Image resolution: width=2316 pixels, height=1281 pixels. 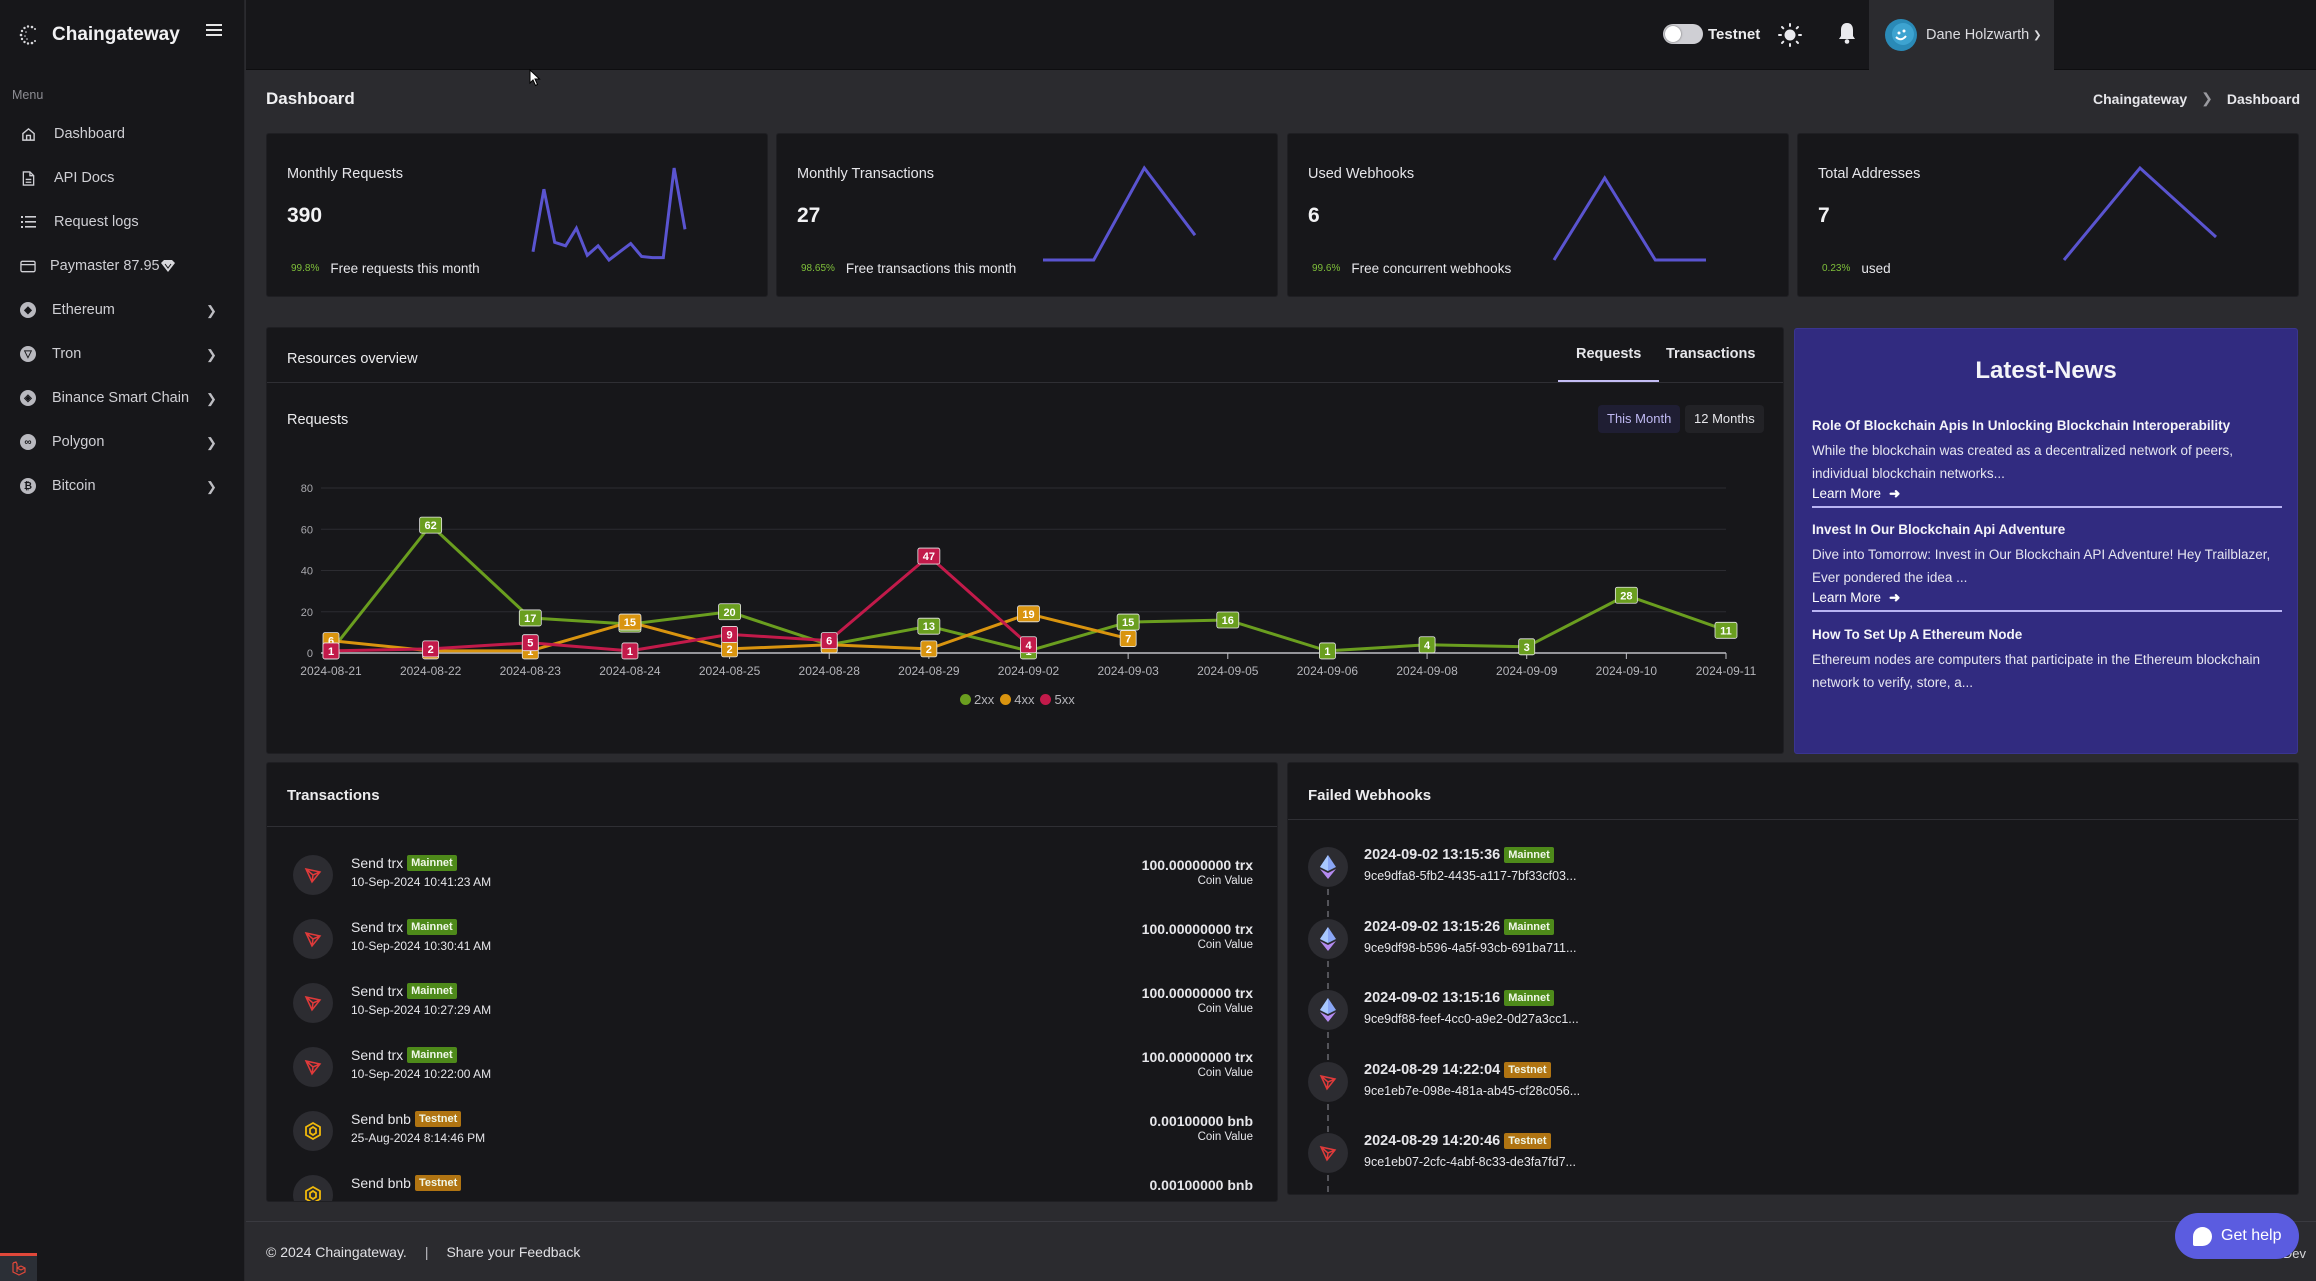 What do you see at coordinates (122, 178) in the screenshot?
I see `sidebar-item-api-docs: API Docs` at bounding box center [122, 178].